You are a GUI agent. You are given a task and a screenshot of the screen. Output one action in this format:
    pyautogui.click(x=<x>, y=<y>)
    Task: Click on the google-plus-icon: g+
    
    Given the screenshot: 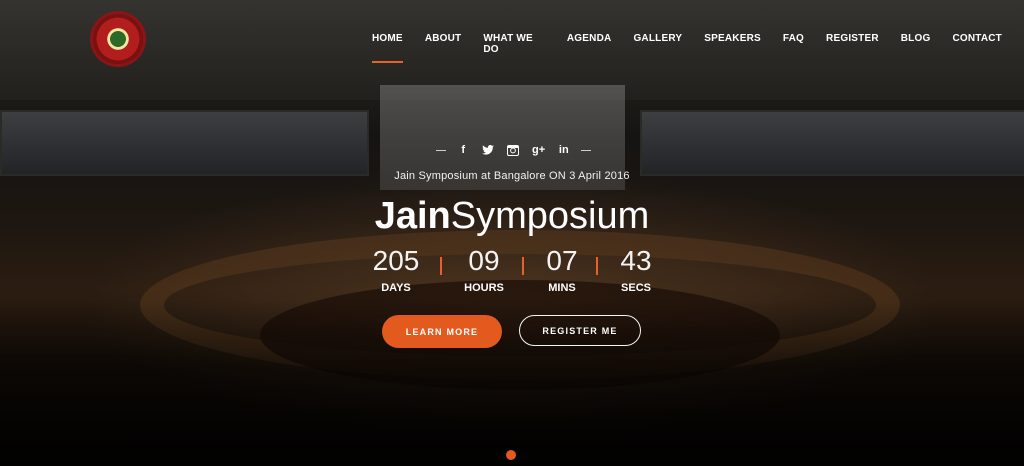 What is the action you would take?
    pyautogui.click(x=539, y=150)
    